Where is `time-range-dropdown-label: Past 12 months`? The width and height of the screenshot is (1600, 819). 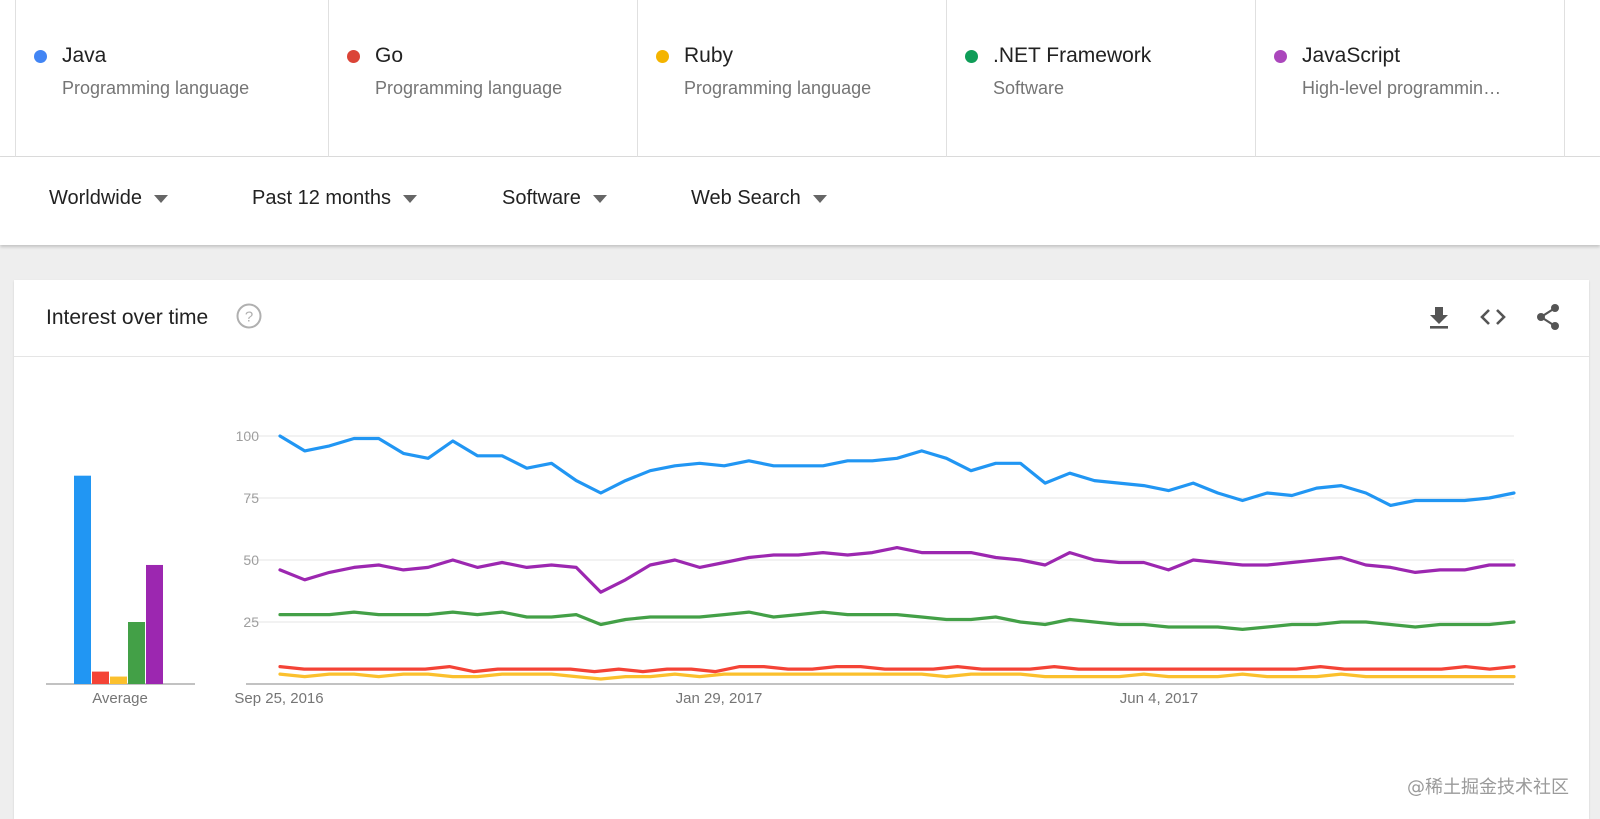 time-range-dropdown-label: Past 12 months is located at coordinates (321, 198).